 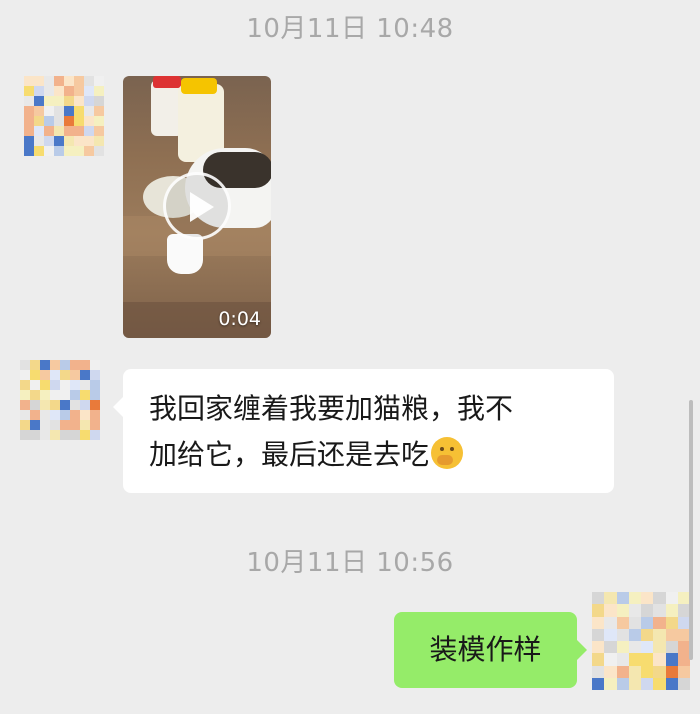 I want to click on outgoing-message-bubble: 装模作样, so click(x=490, y=650).